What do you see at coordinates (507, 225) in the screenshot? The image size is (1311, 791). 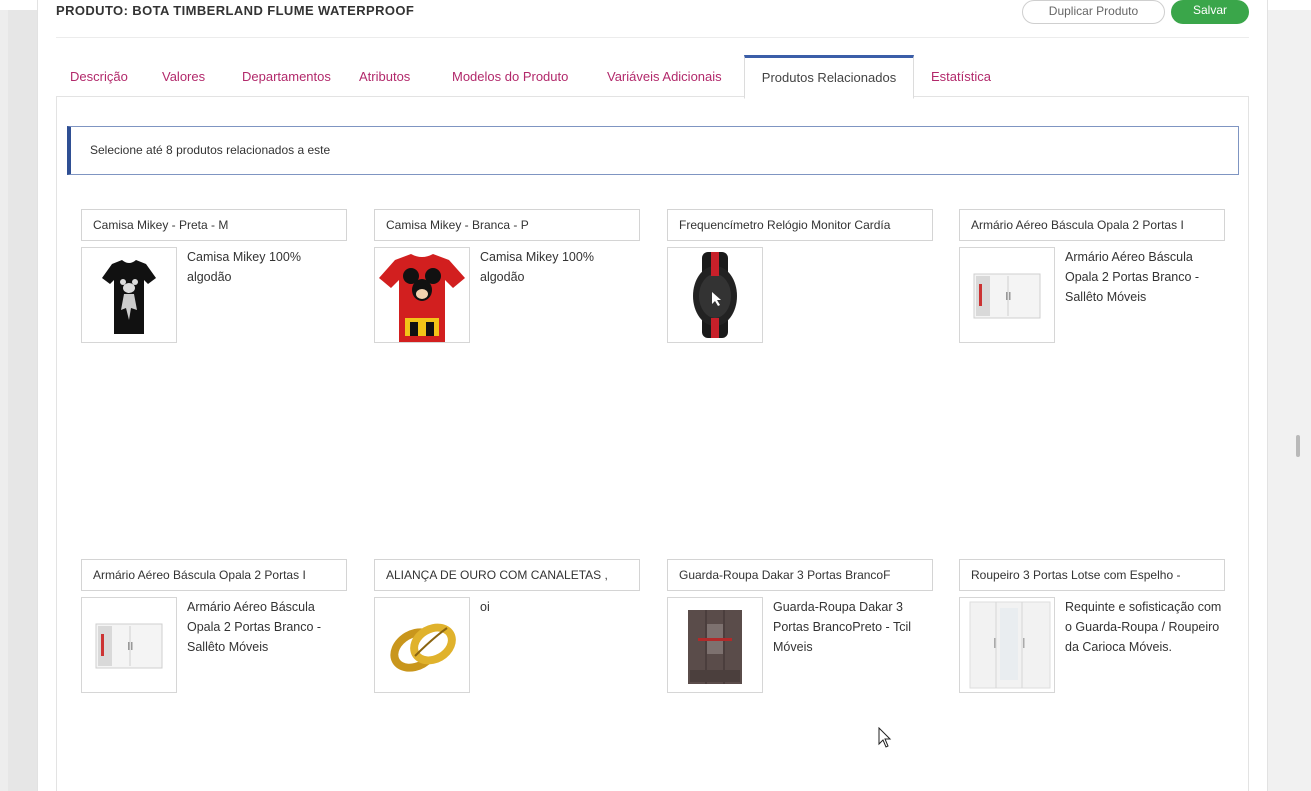 I see `product-select: Camisa Mikey - Branca - P` at bounding box center [507, 225].